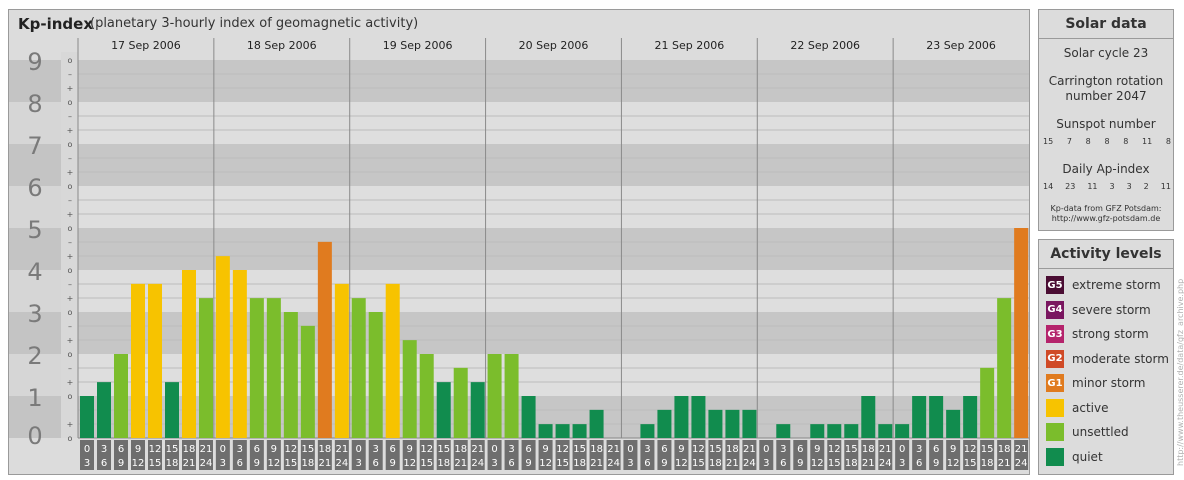 The width and height of the screenshot is (1184, 480). Describe the element at coordinates (545, 463) in the screenshot. I see `hour-end-label: 12` at that location.